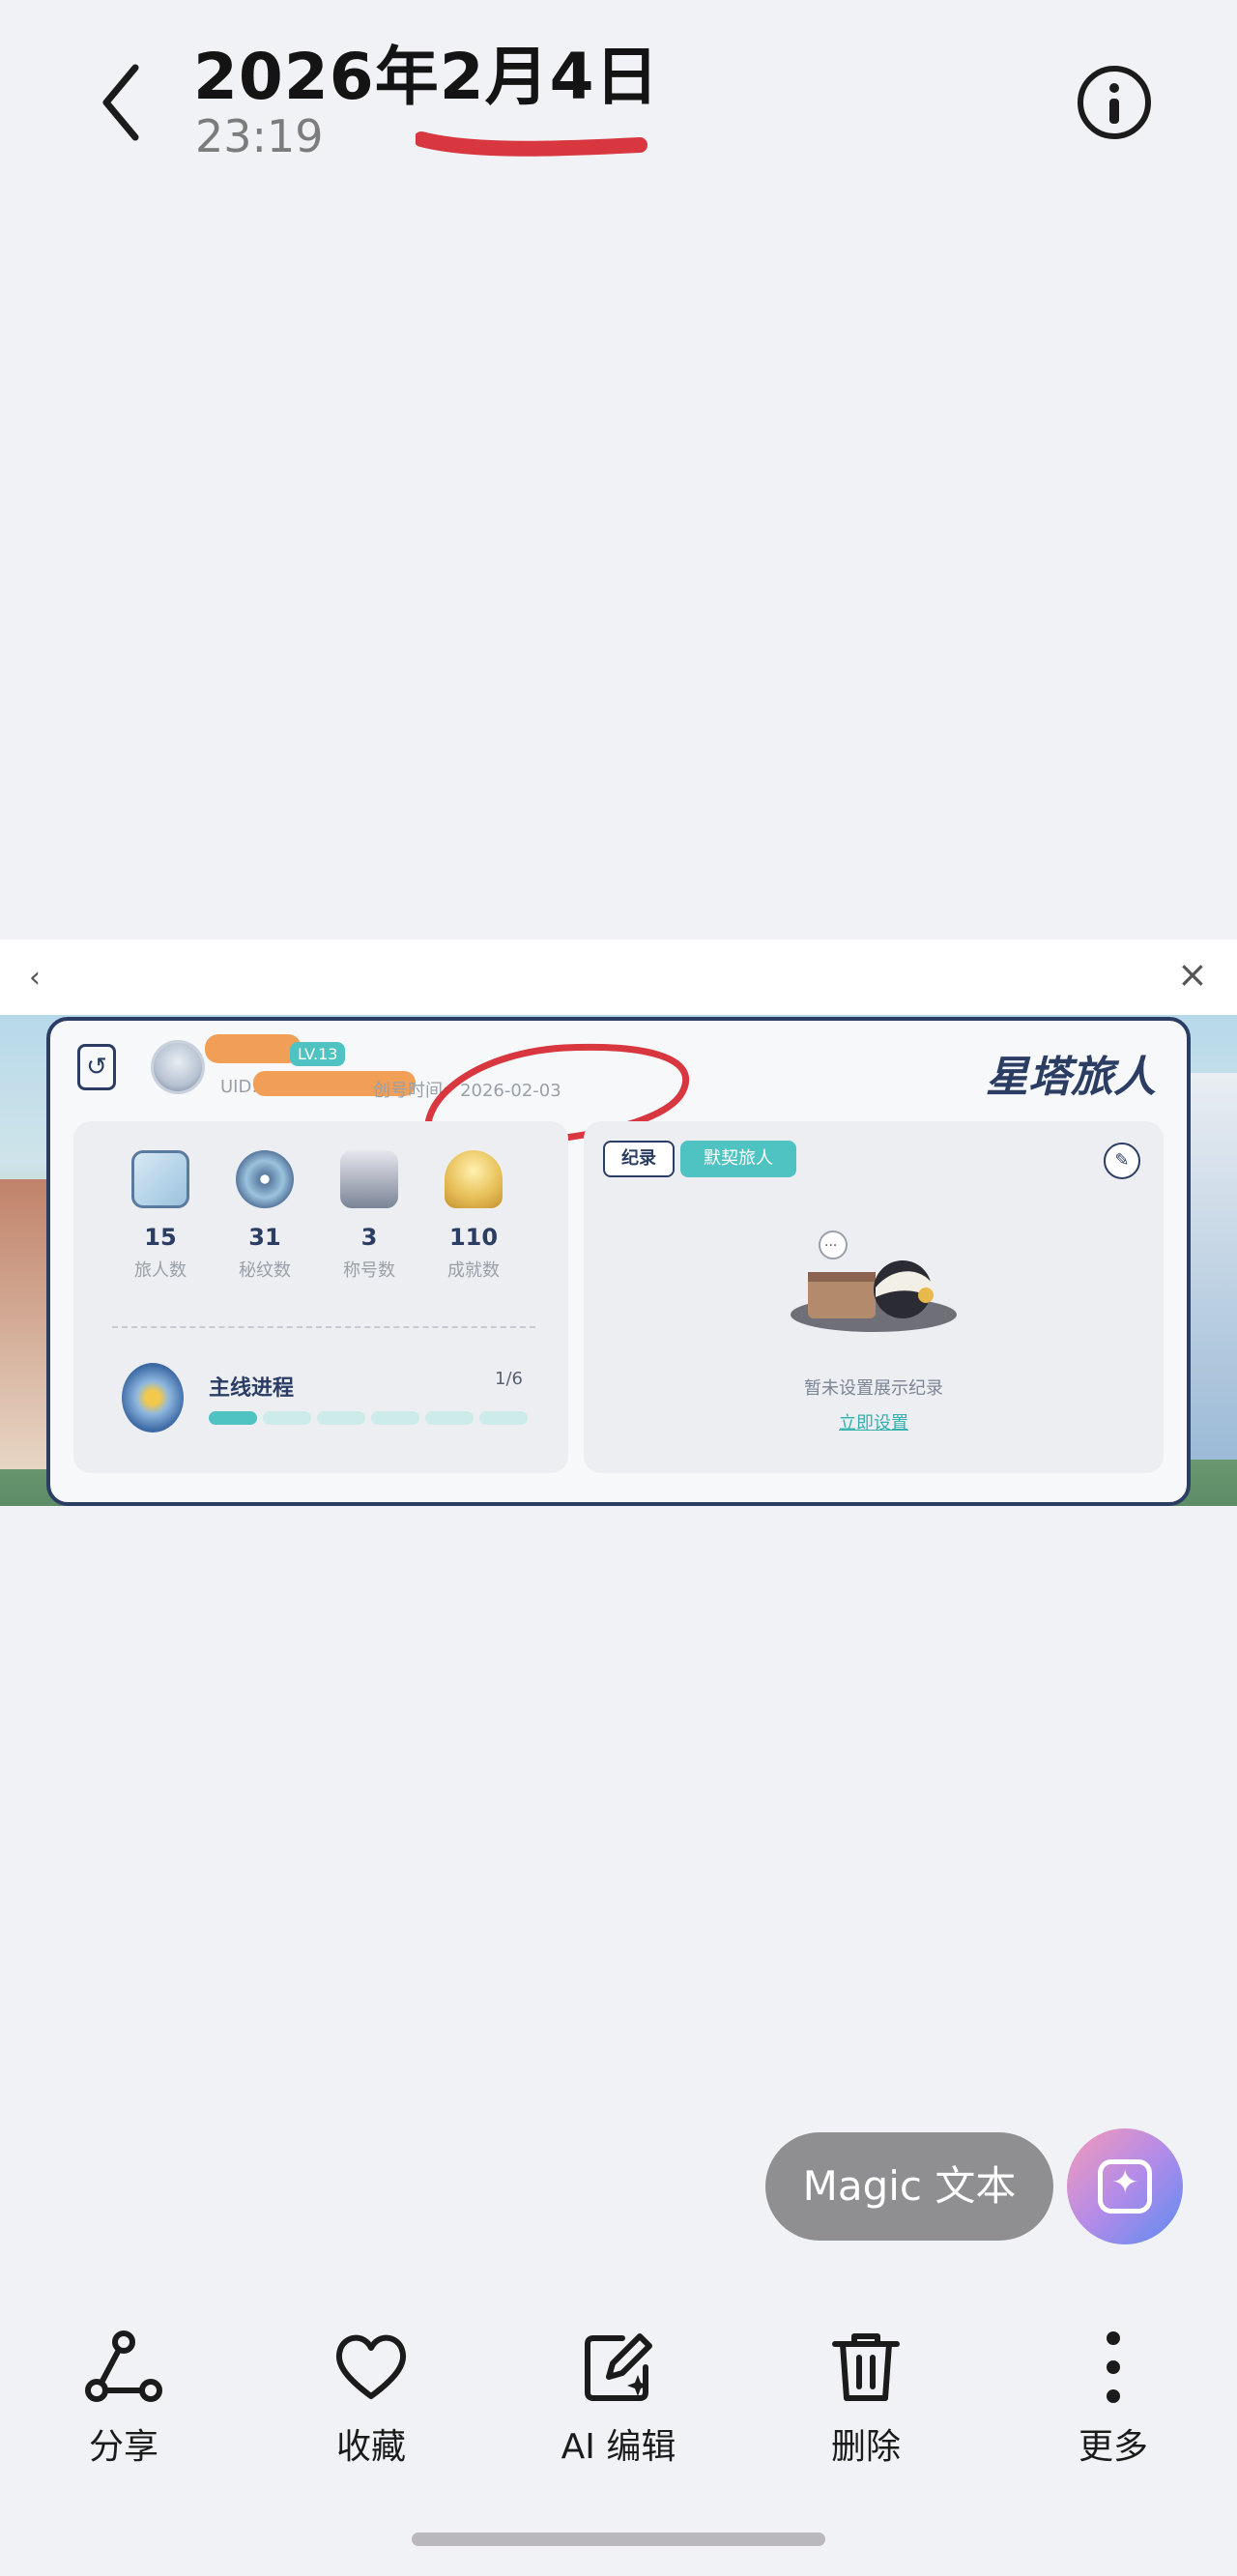 This screenshot has width=1237, height=2576. Describe the element at coordinates (618, 2367) in the screenshot. I see `ai-edit-icon` at that location.